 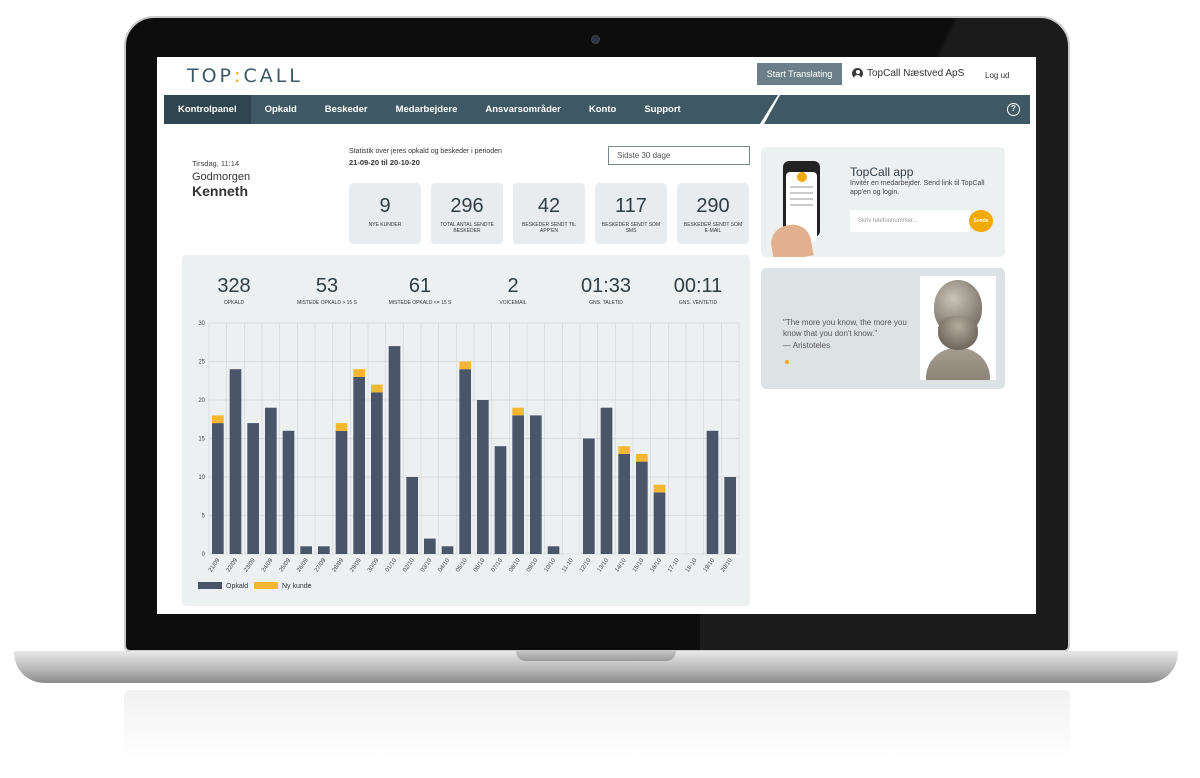 What do you see at coordinates (321, 565) in the screenshot?
I see `x-tick-label: 27/09` at bounding box center [321, 565].